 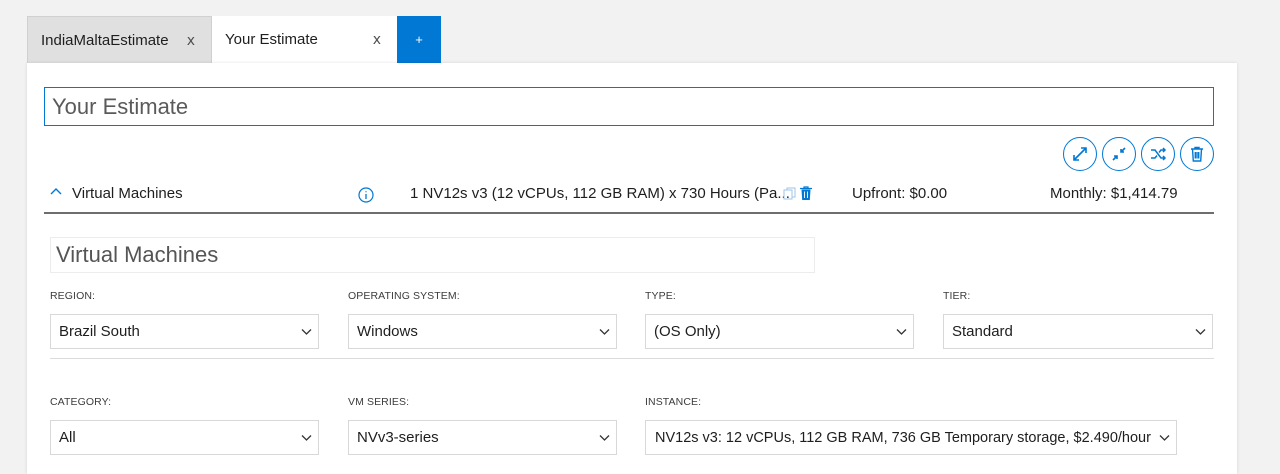 I want to click on copy-icon, so click(x=789, y=194).